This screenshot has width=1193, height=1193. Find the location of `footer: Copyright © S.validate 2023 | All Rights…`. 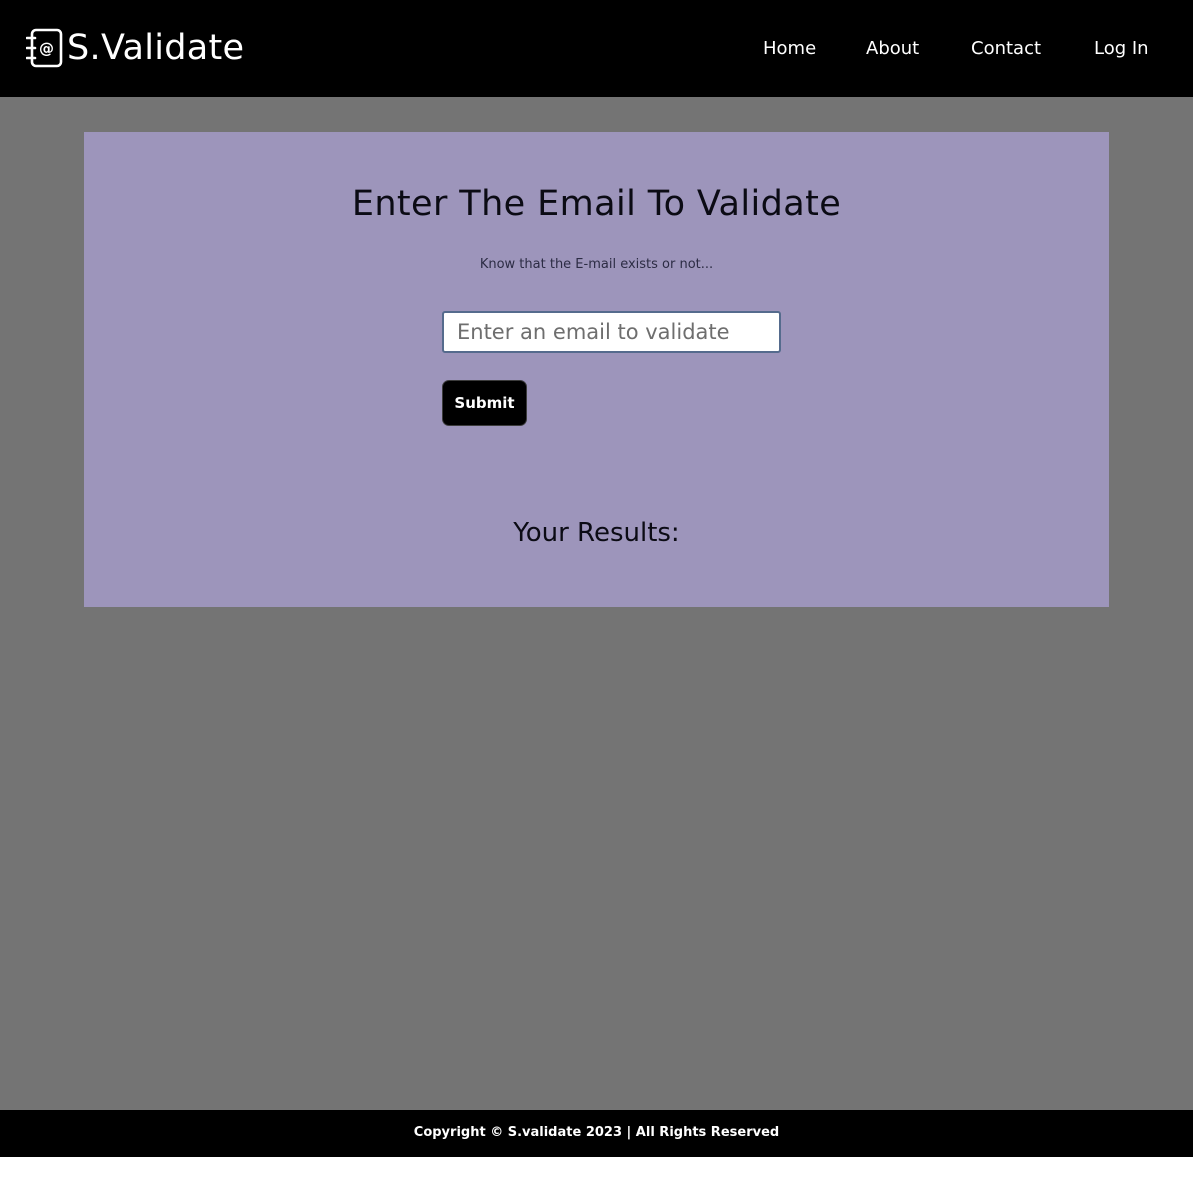

footer: Copyright © S.validate 2023 | All Rights… is located at coordinates (596, 1133).